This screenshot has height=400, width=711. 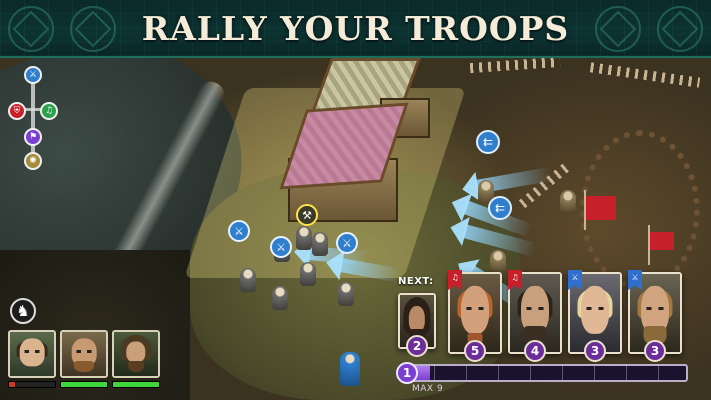 I want to click on next-label: NEXT:, so click(x=416, y=281).